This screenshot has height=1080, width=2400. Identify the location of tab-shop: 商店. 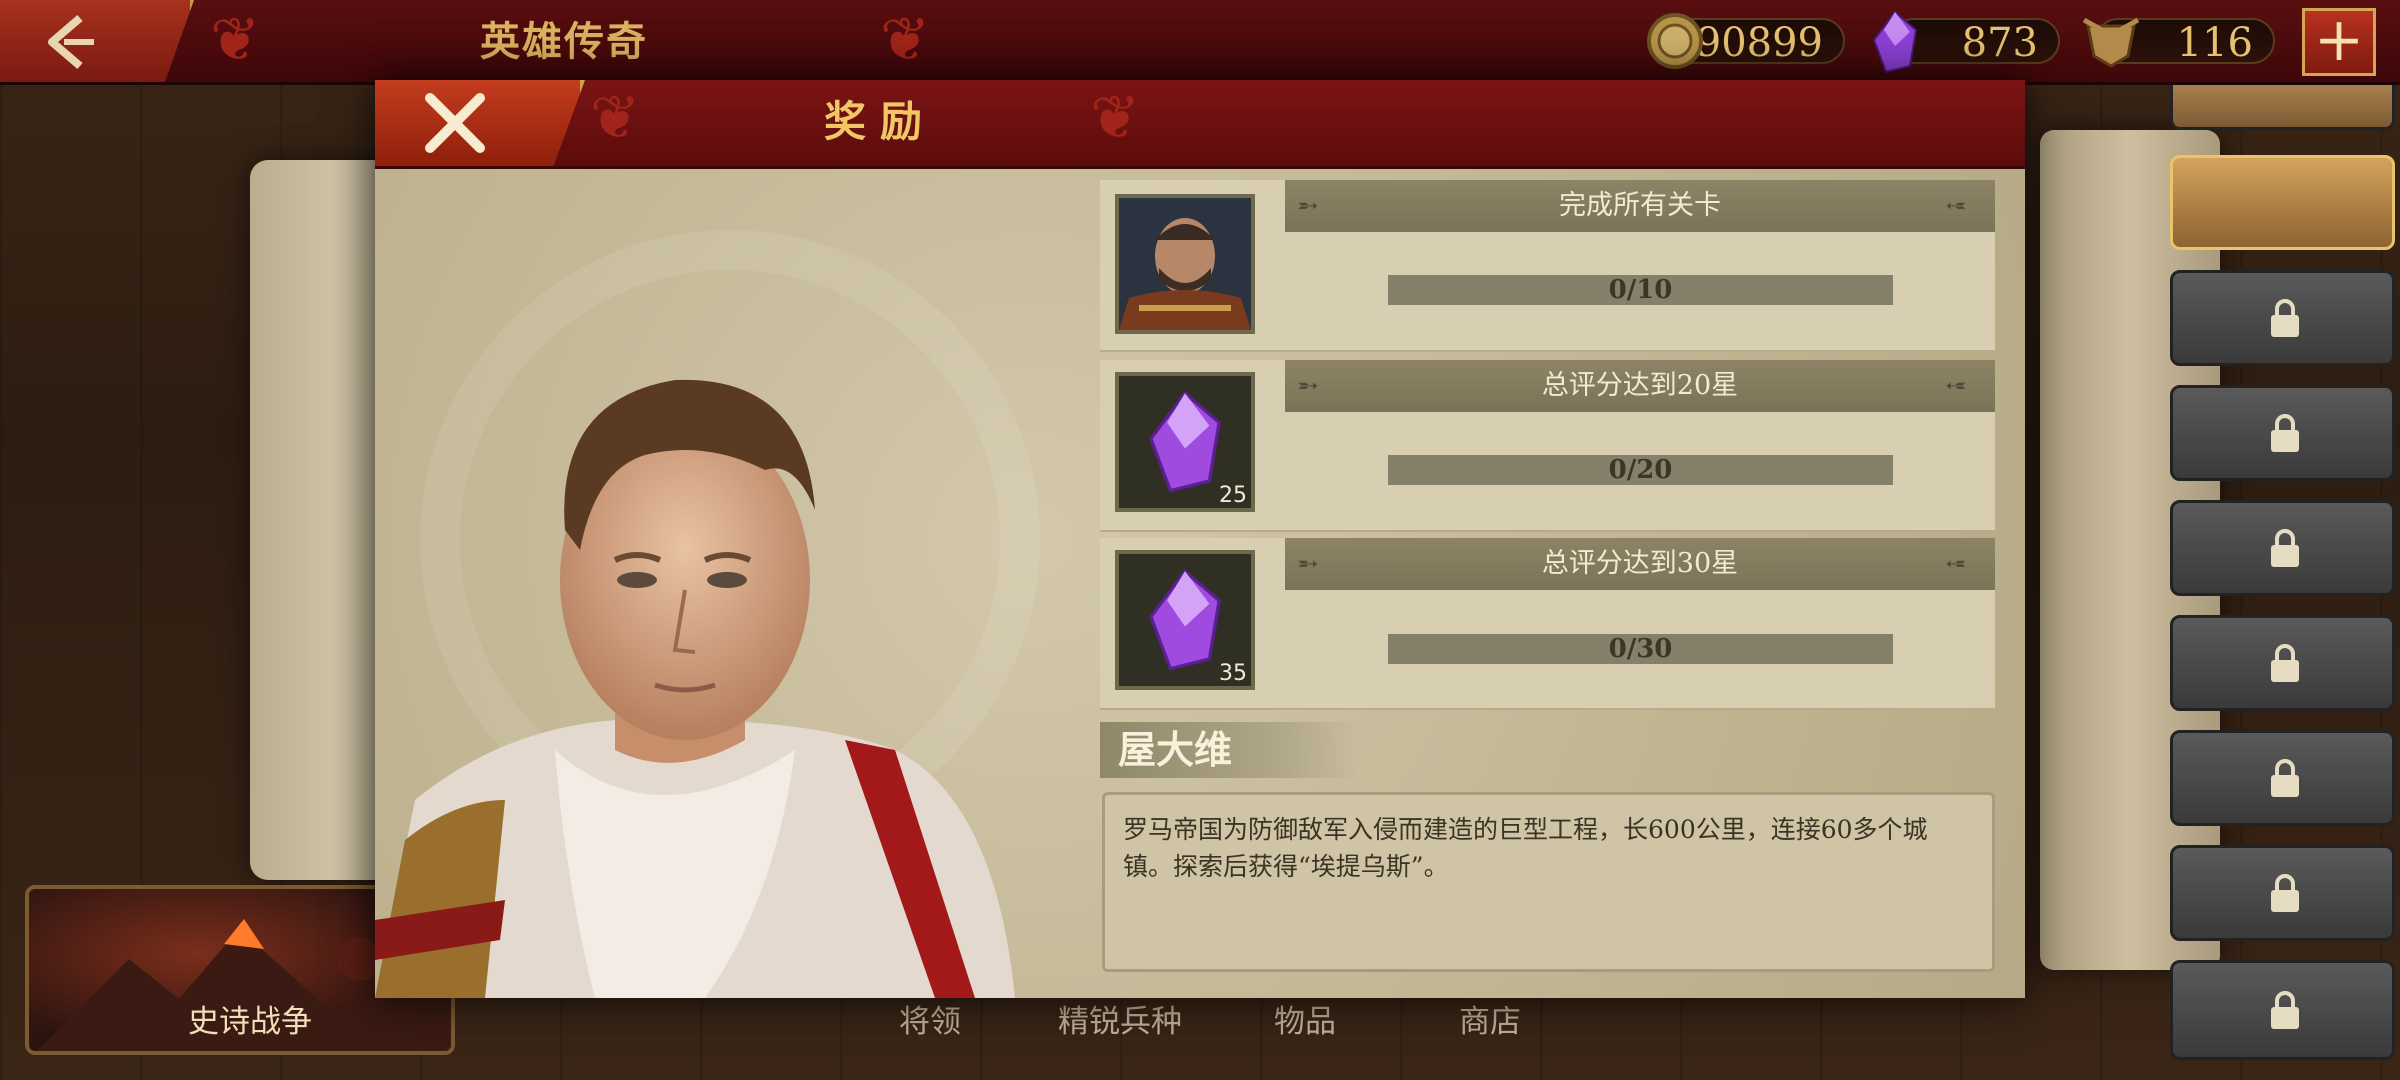
(1490, 1022).